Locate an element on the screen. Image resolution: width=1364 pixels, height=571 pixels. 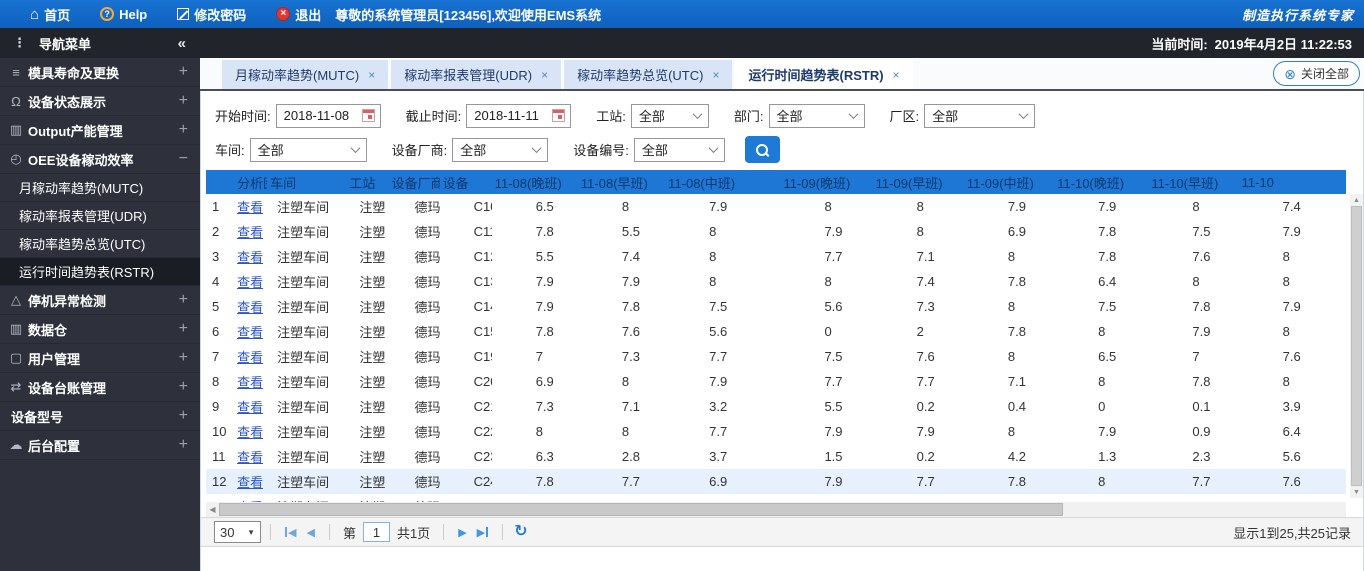
sidebar-item-oee-efficiency: ◴ OEE设备稼动效率 − is located at coordinates (100, 159).